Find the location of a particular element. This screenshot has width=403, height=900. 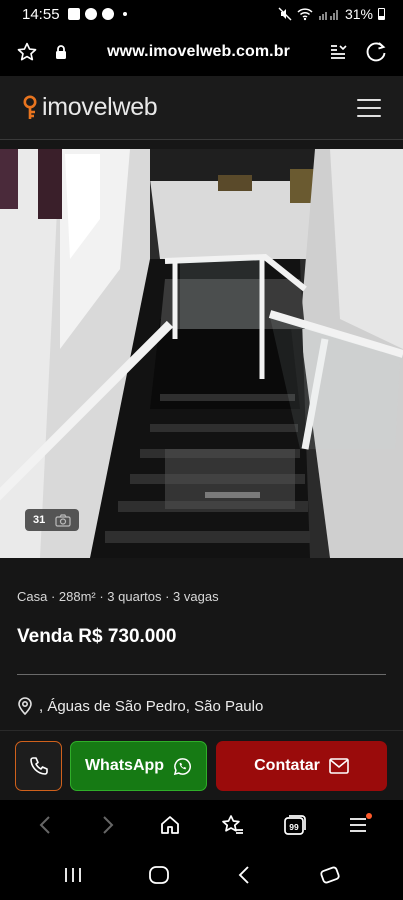

logo-key-icon is located at coordinates (30, 107).